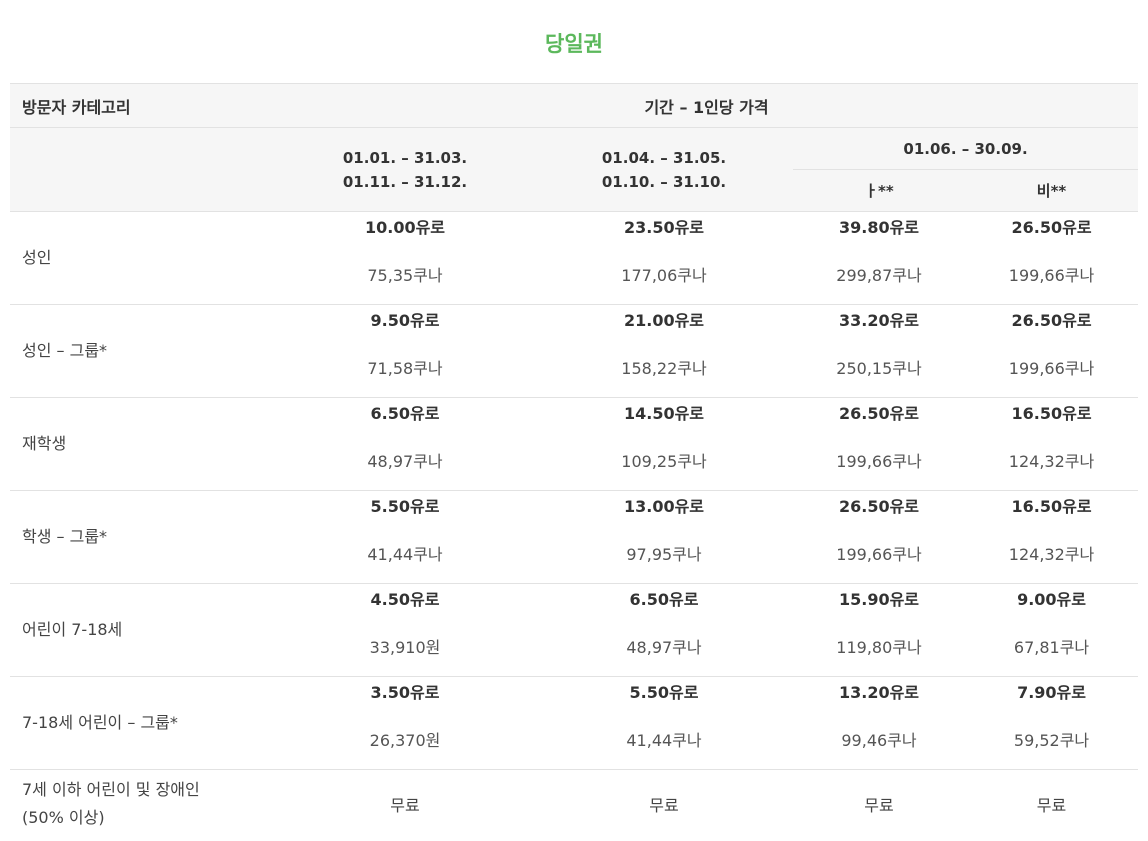 The height and width of the screenshot is (841, 1148). Describe the element at coordinates (405, 723) in the screenshot. I see `price-cell: 3.50유로 26,370원` at that location.